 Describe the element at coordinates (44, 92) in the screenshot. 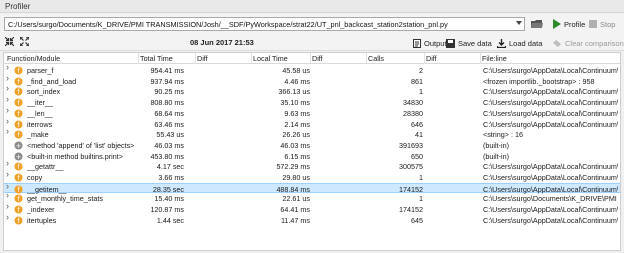

I see `function-name: sort_index` at that location.